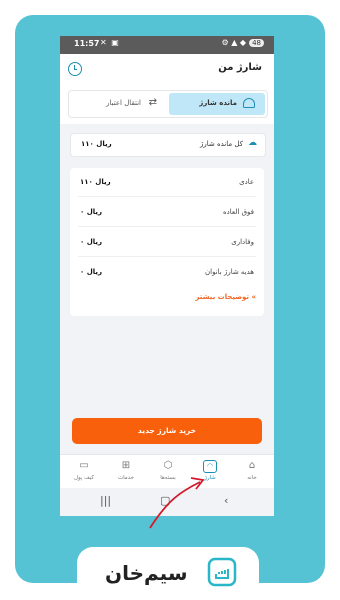  I want to click on brand-logo-icon, so click(222, 572).